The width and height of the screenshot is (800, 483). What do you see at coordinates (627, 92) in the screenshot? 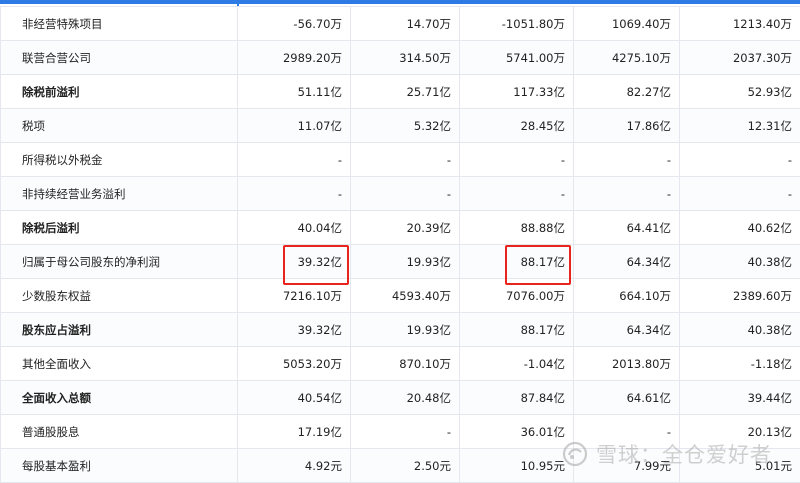
I see `table-cell: 82.27亿` at bounding box center [627, 92].